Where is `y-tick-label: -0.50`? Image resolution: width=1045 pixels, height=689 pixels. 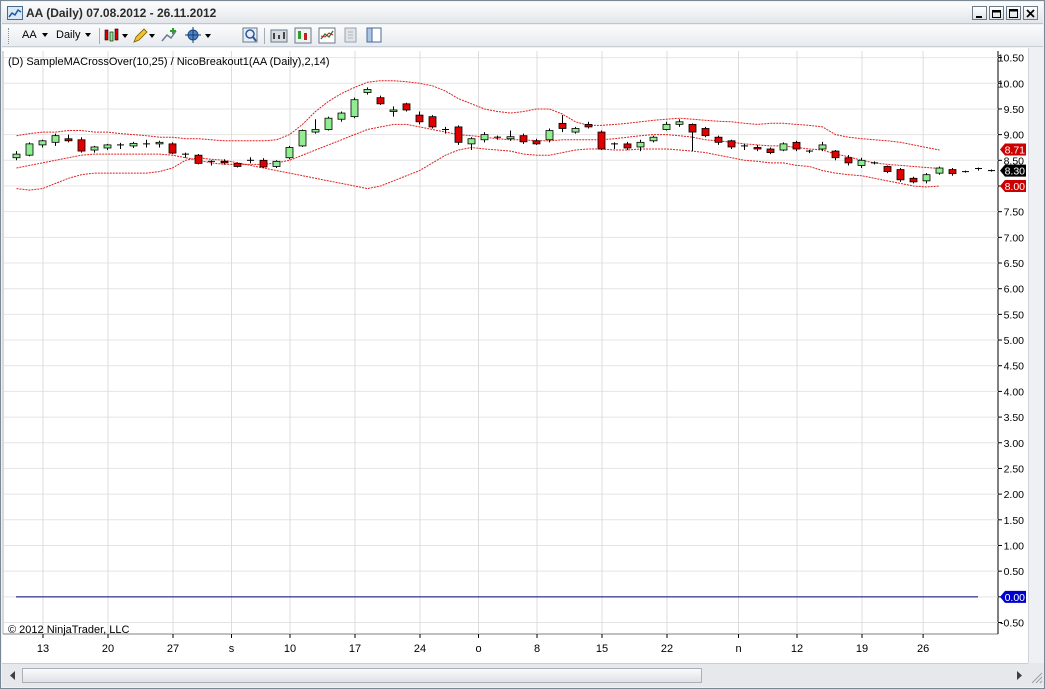
y-tick-label: -0.50 is located at coordinates (1012, 624).